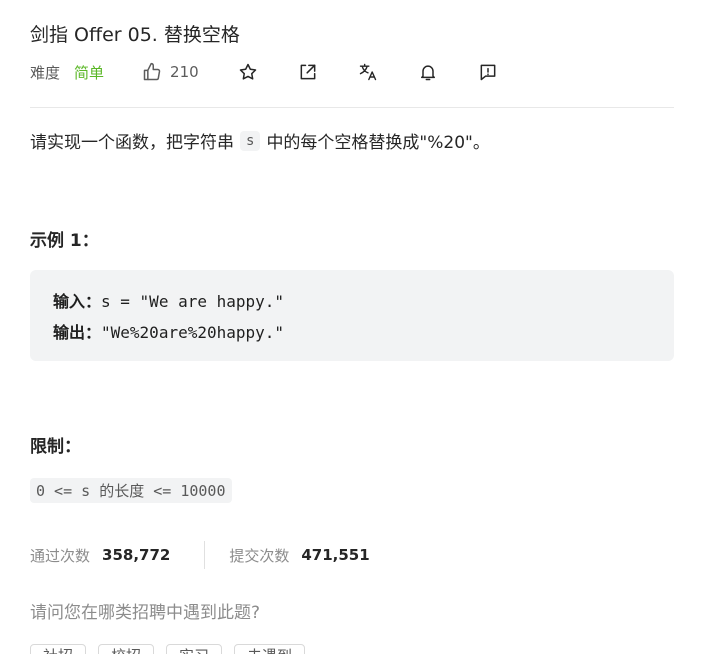 This screenshot has width=704, height=654. Describe the element at coordinates (205, 555) in the screenshot. I see `stats-separator` at that location.